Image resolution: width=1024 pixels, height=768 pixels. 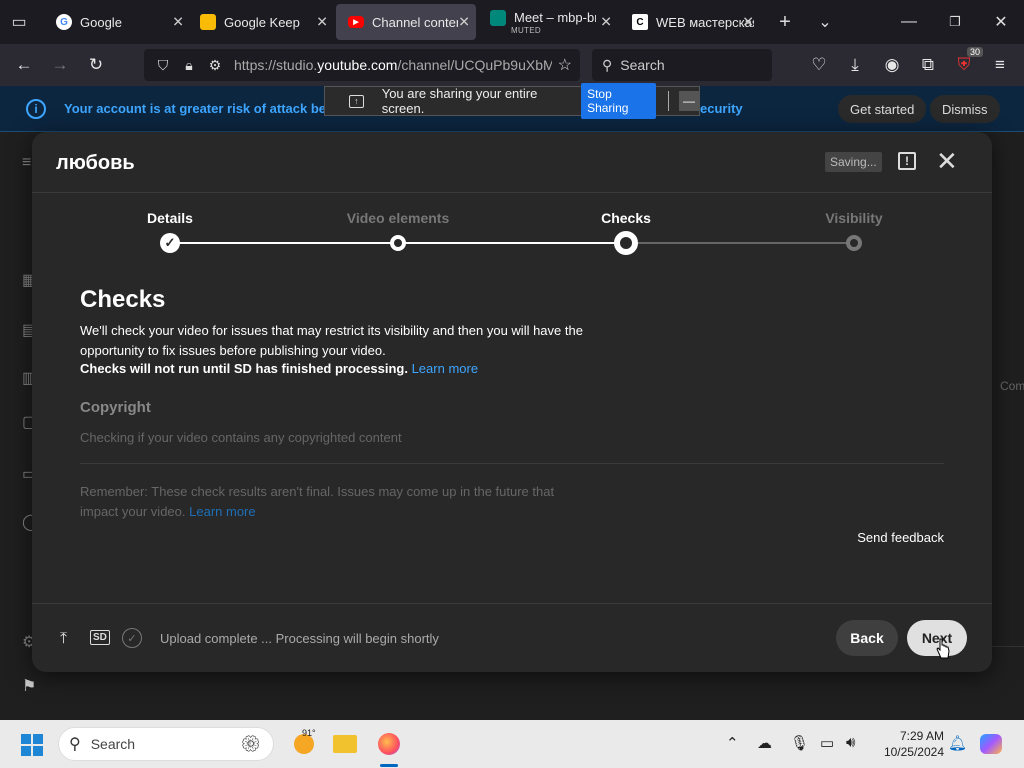 I want to click on extension-badge: 30, so click(x=974, y=52).